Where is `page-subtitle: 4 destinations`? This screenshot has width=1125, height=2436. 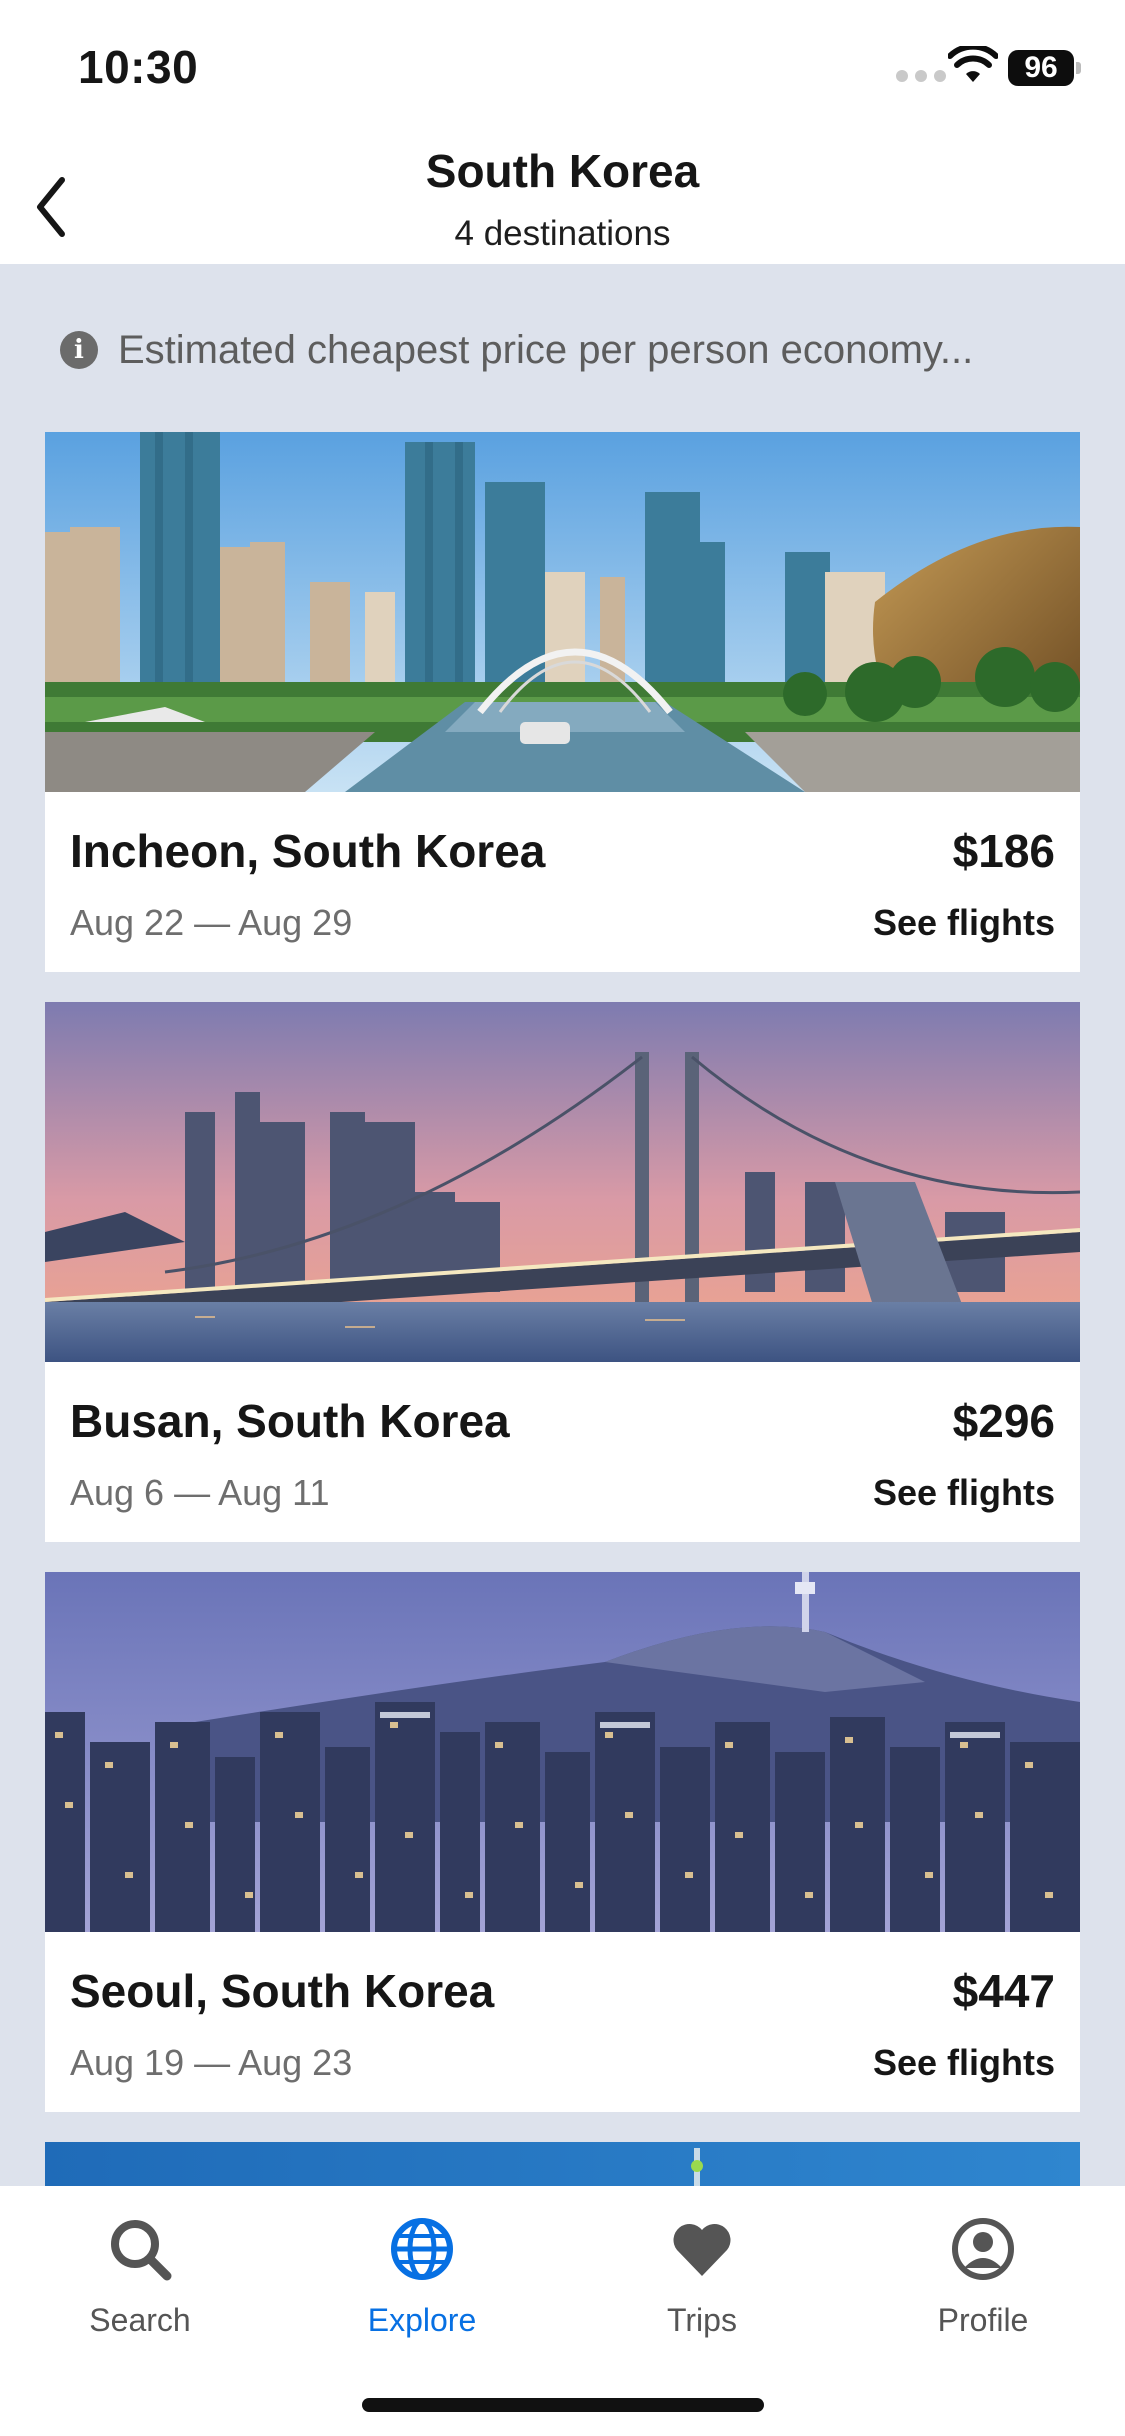
page-subtitle: 4 destinations is located at coordinates (562, 233).